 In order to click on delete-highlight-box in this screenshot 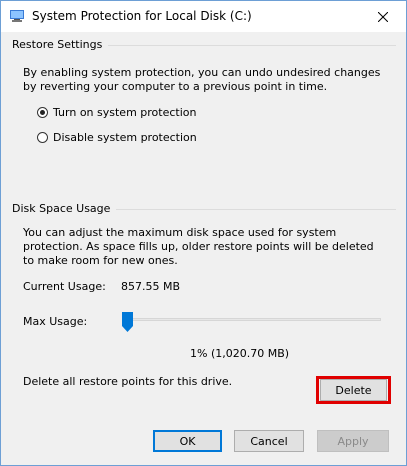, I will do `click(353, 390)`.